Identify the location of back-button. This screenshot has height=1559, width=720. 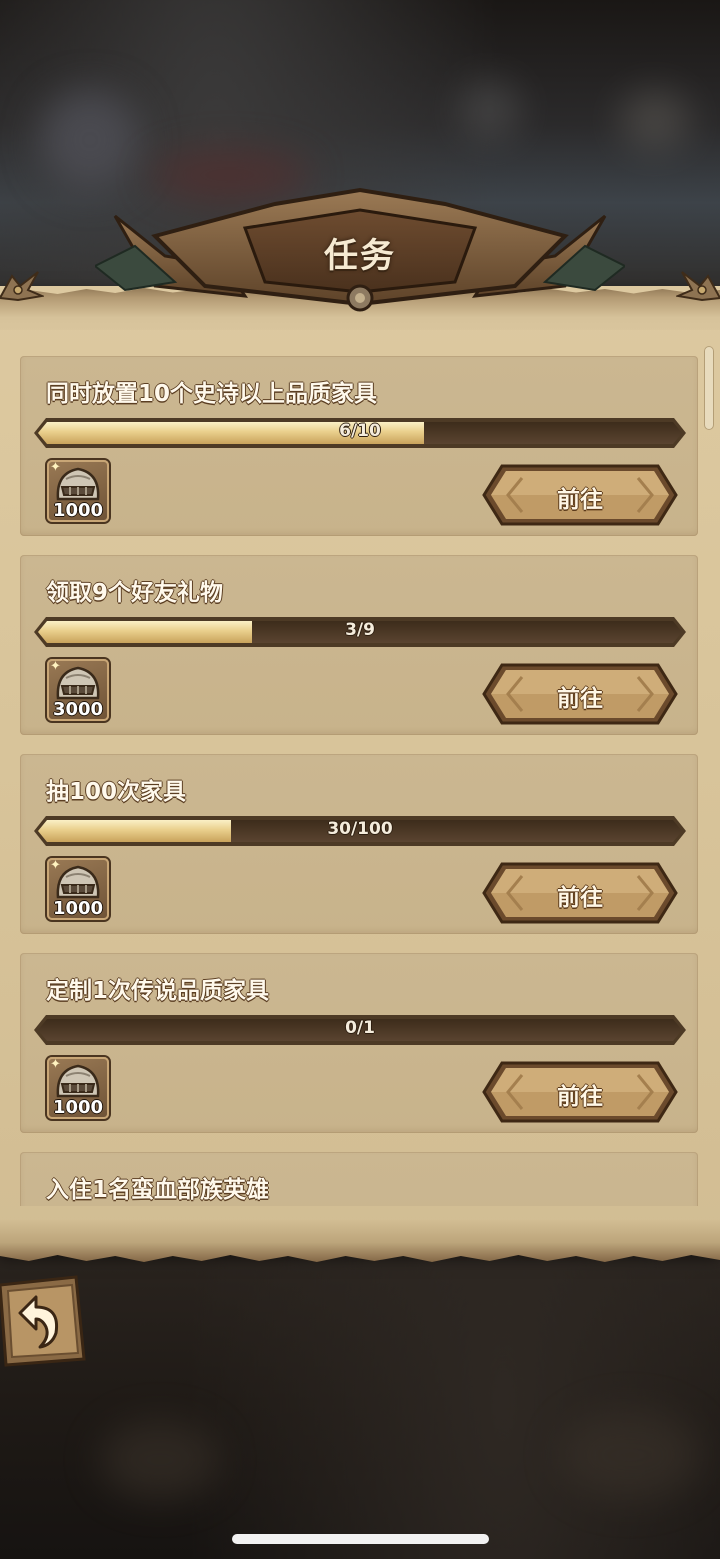
(44, 1321).